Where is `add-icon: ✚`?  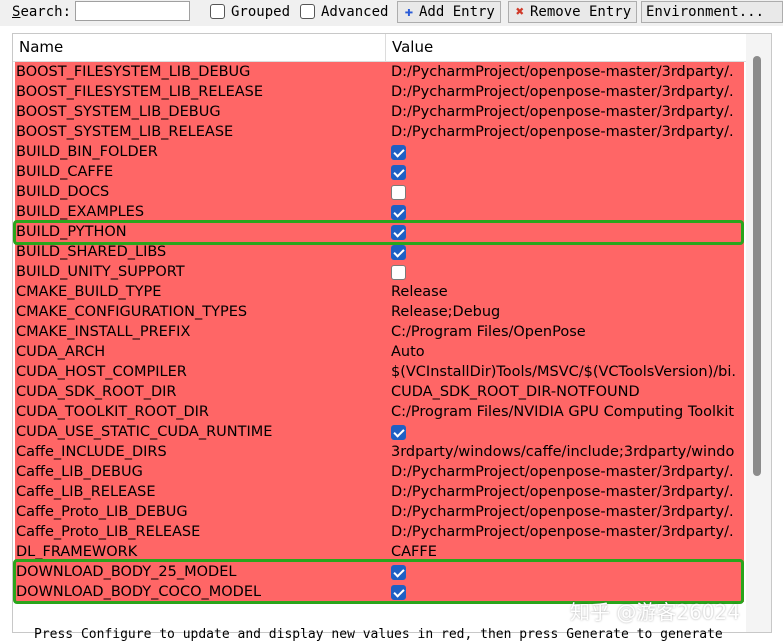
add-icon: ✚ is located at coordinates (409, 12).